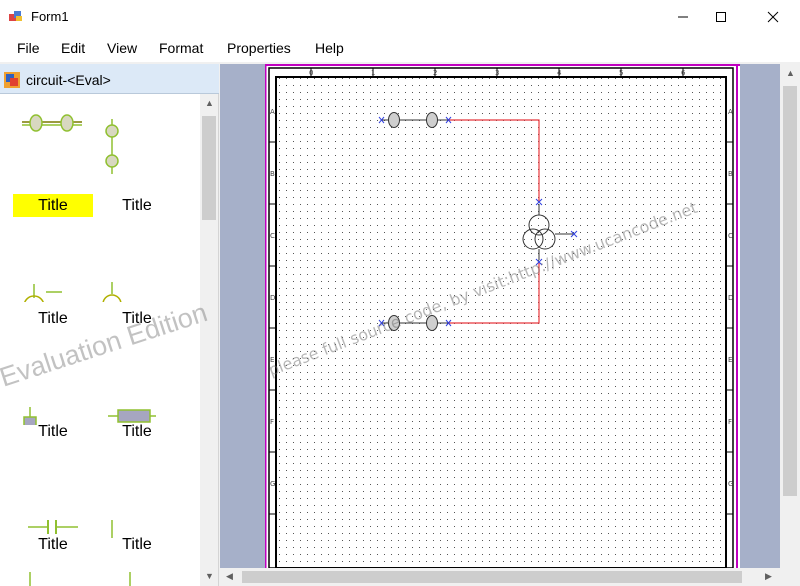 Image resolution: width=800 pixels, height=586 pixels. What do you see at coordinates (272, 298) in the screenshot?
I see `ruler-label-left: D` at bounding box center [272, 298].